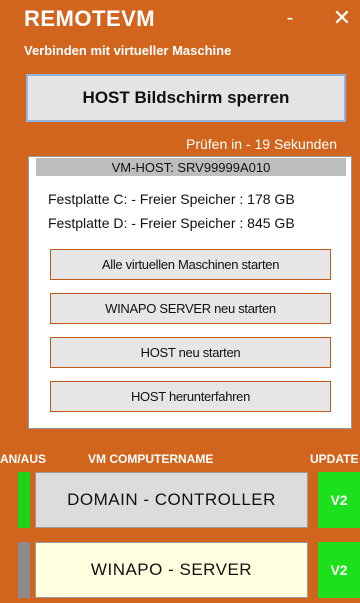 The width and height of the screenshot is (360, 603). Describe the element at coordinates (261, 144) in the screenshot. I see `check-countdown: Prüfen in - 19 Sekunden` at that location.